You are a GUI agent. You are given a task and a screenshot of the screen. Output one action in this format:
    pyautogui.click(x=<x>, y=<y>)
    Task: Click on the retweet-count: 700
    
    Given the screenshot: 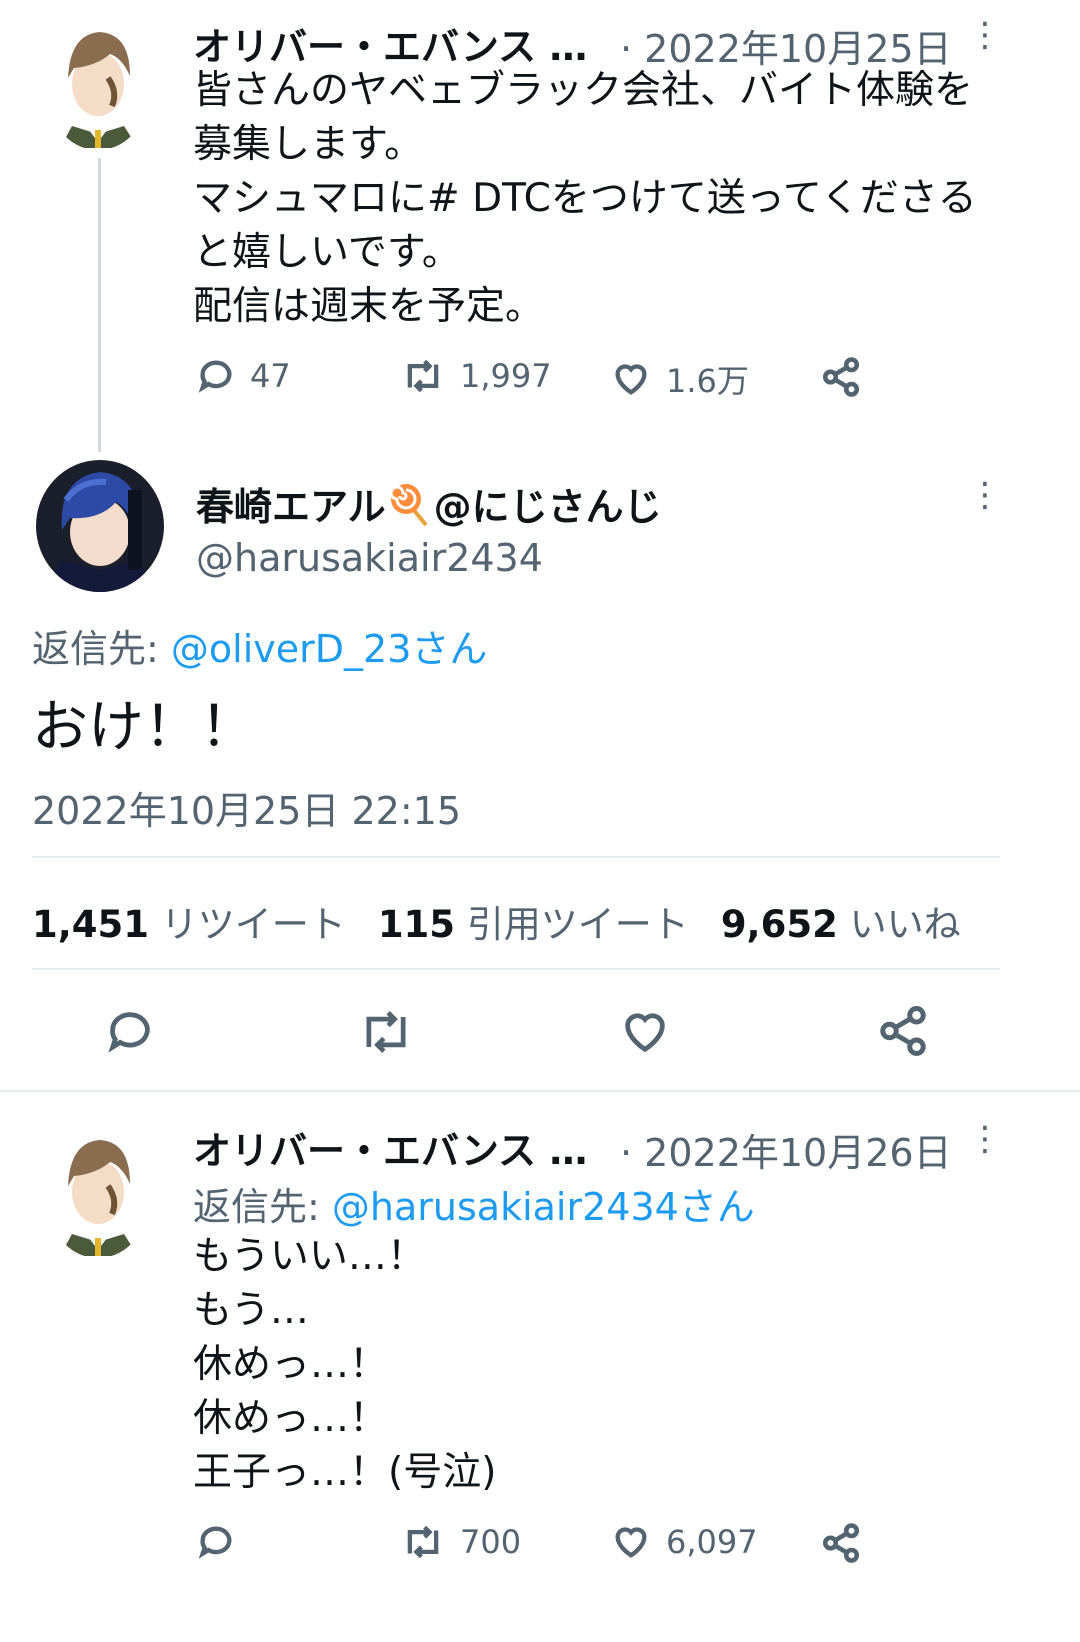 What is the action you would take?
    pyautogui.click(x=491, y=1542)
    